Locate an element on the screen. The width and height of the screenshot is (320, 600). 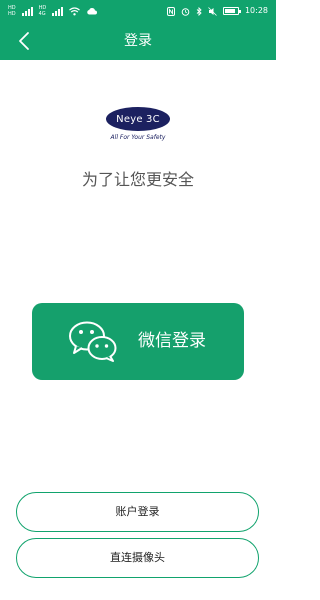
wechat-icon is located at coordinates (93, 341).